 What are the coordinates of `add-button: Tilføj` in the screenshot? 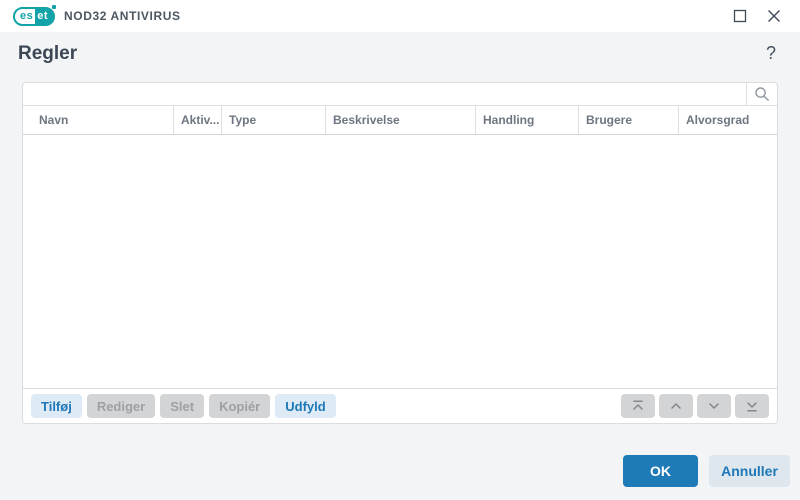 It's located at (56, 406).